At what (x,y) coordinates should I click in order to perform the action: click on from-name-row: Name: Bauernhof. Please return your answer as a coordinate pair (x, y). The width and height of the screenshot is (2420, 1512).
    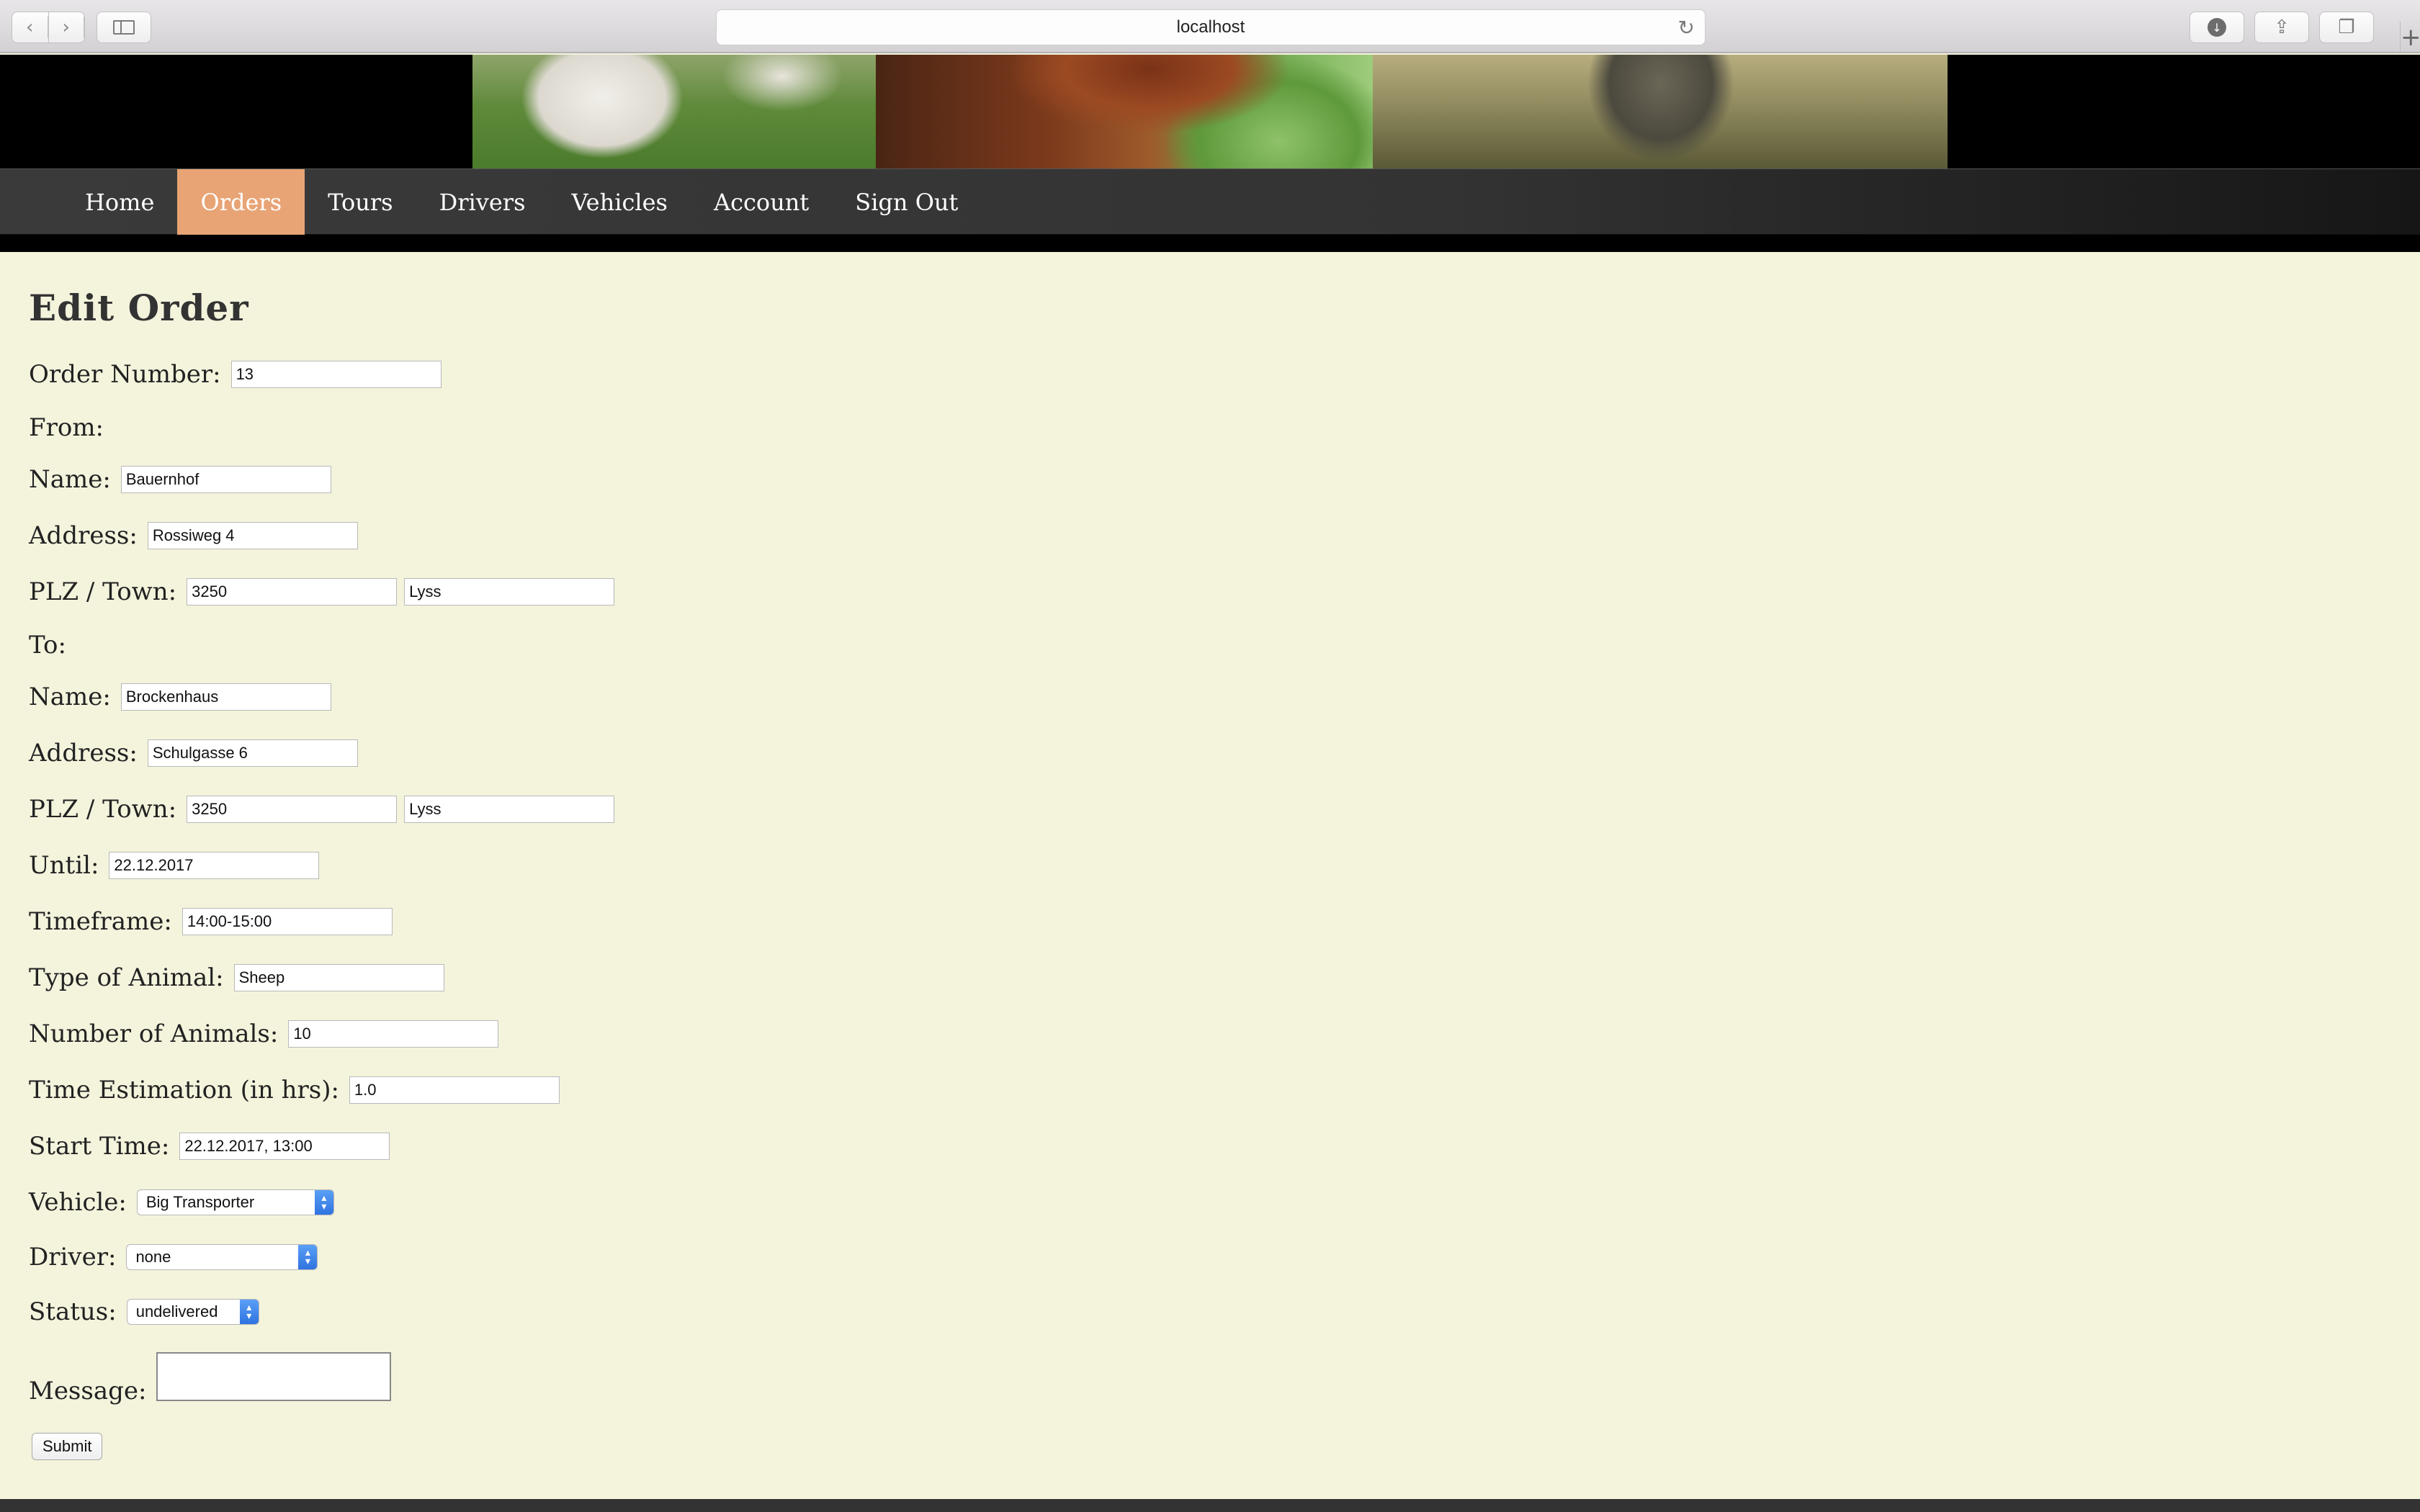
    Looking at the image, I should click on (184, 479).